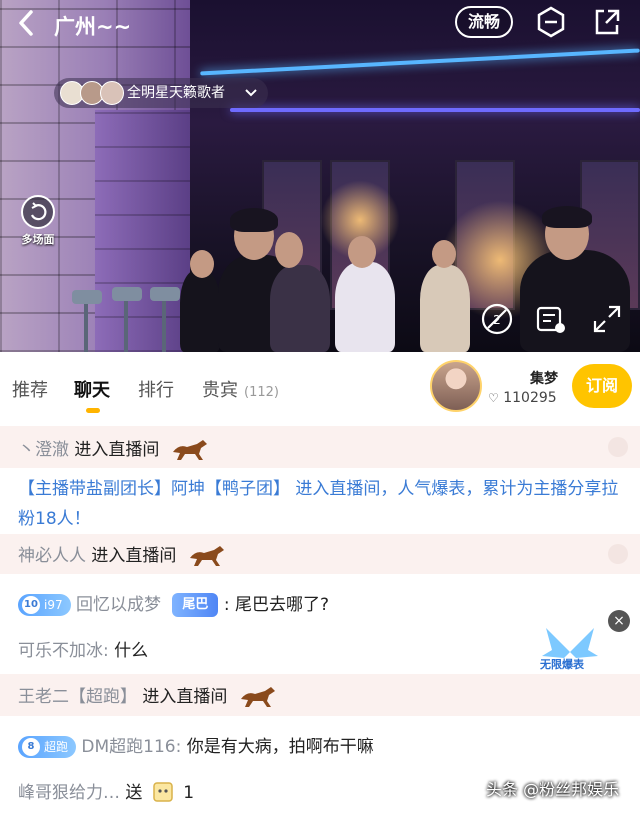 Image resolution: width=640 pixels, height=813 pixels. Describe the element at coordinates (553, 789) in the screenshot. I see `watermark: 头条 @粉丝邦娱乐` at that location.